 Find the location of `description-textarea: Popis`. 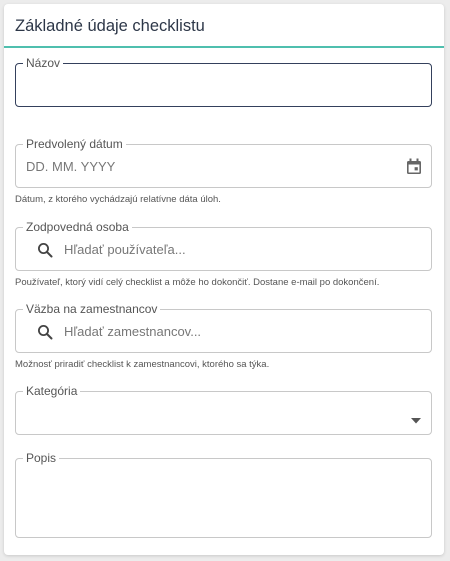

description-textarea: Popis is located at coordinates (223, 494).